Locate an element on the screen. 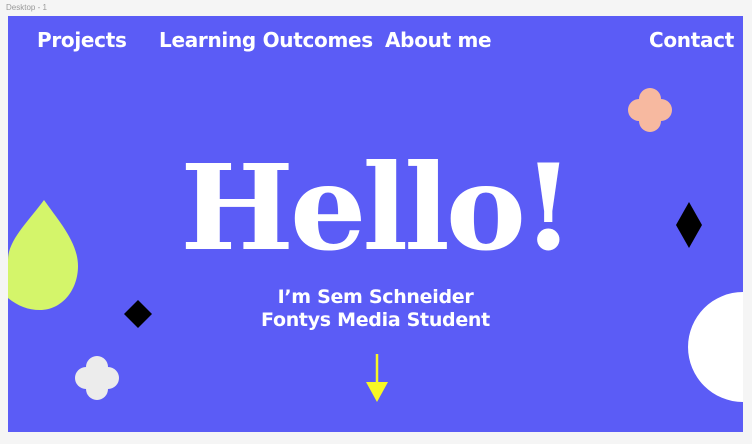 The image size is (752, 444). light-flower-decoration is located at coordinates (97, 378).